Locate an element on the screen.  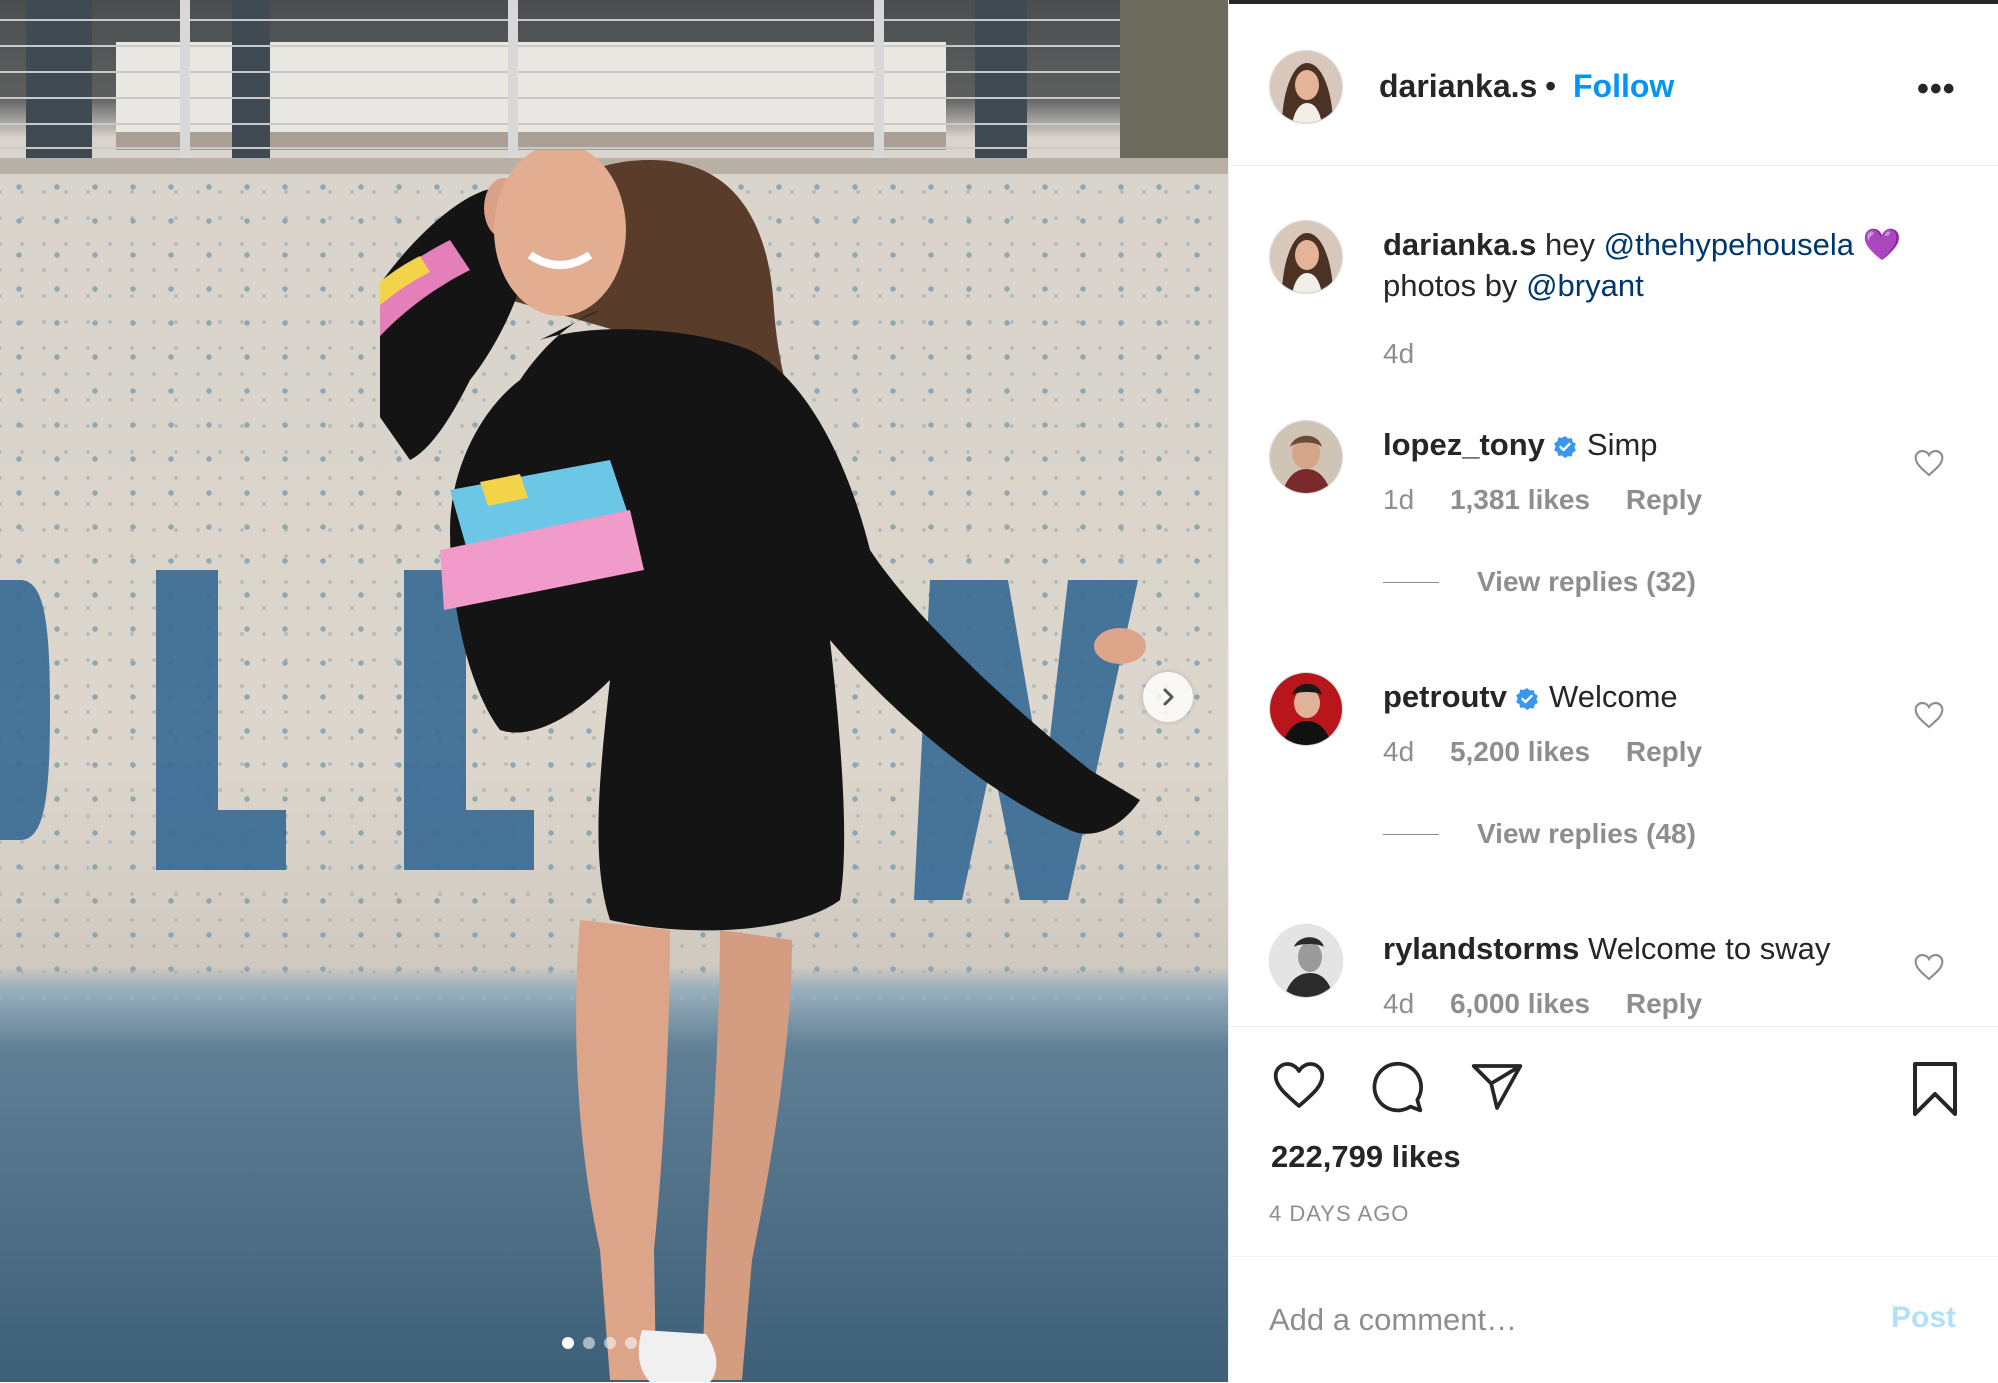
comment-text: petroutv Welcome is located at coordinates (1663, 696).